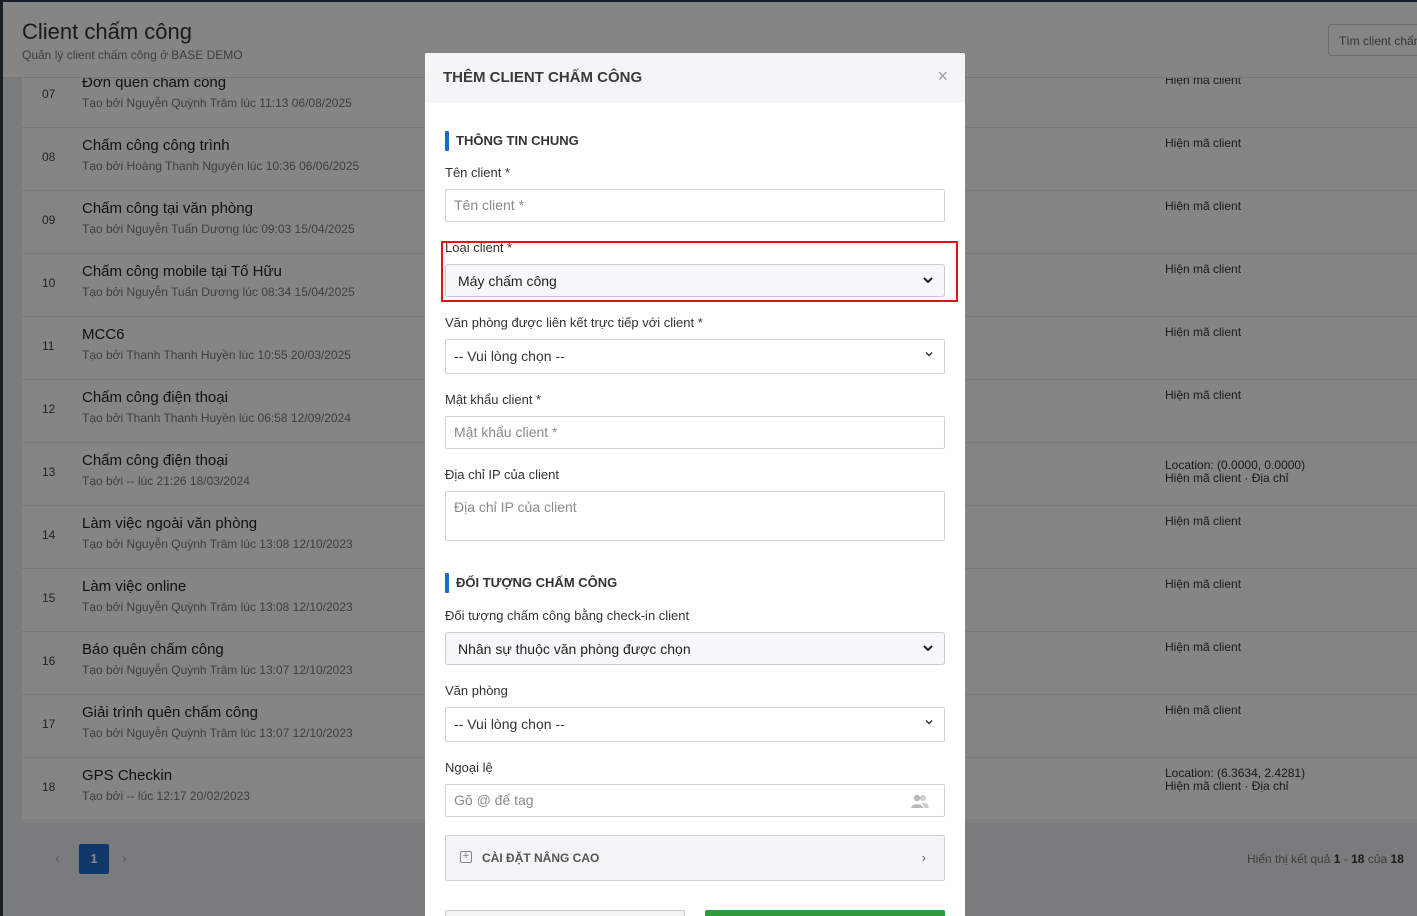  Describe the element at coordinates (825, 913) in the screenshot. I see `save-button` at that location.